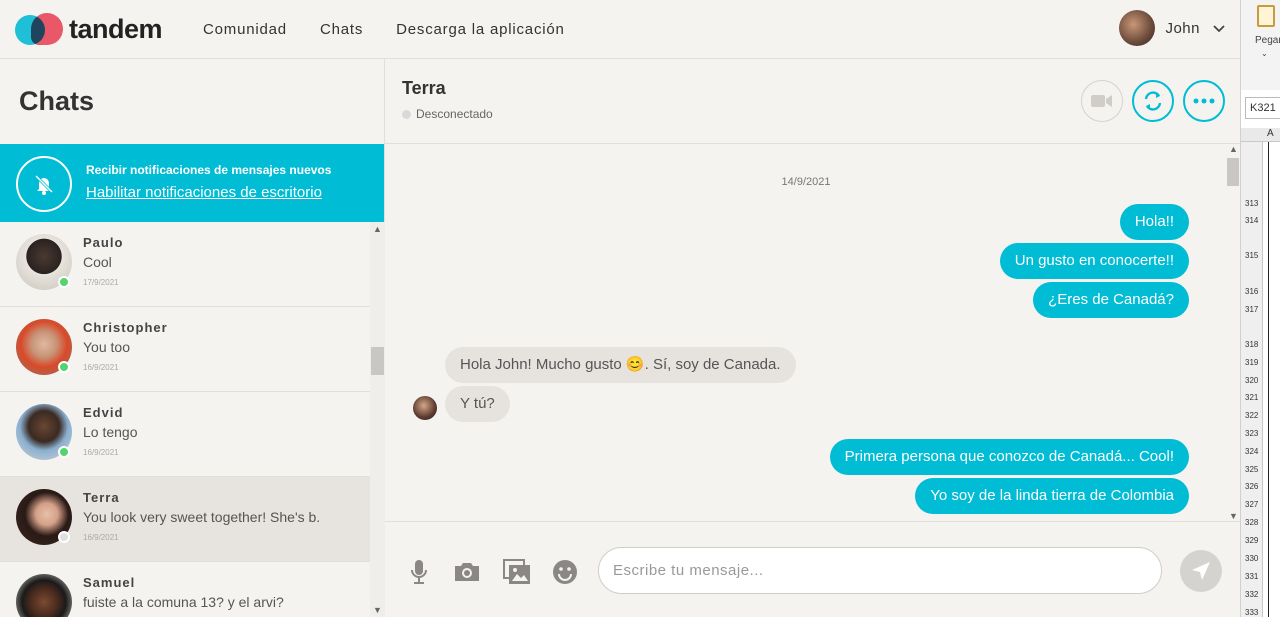  I want to click on row-header: 331, so click(1251, 576).